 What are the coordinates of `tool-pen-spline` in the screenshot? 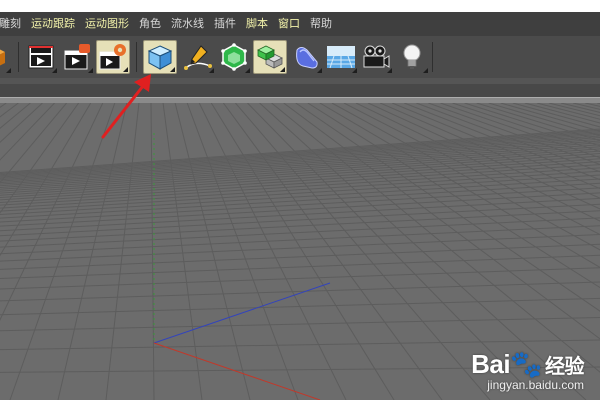 It's located at (198, 57).